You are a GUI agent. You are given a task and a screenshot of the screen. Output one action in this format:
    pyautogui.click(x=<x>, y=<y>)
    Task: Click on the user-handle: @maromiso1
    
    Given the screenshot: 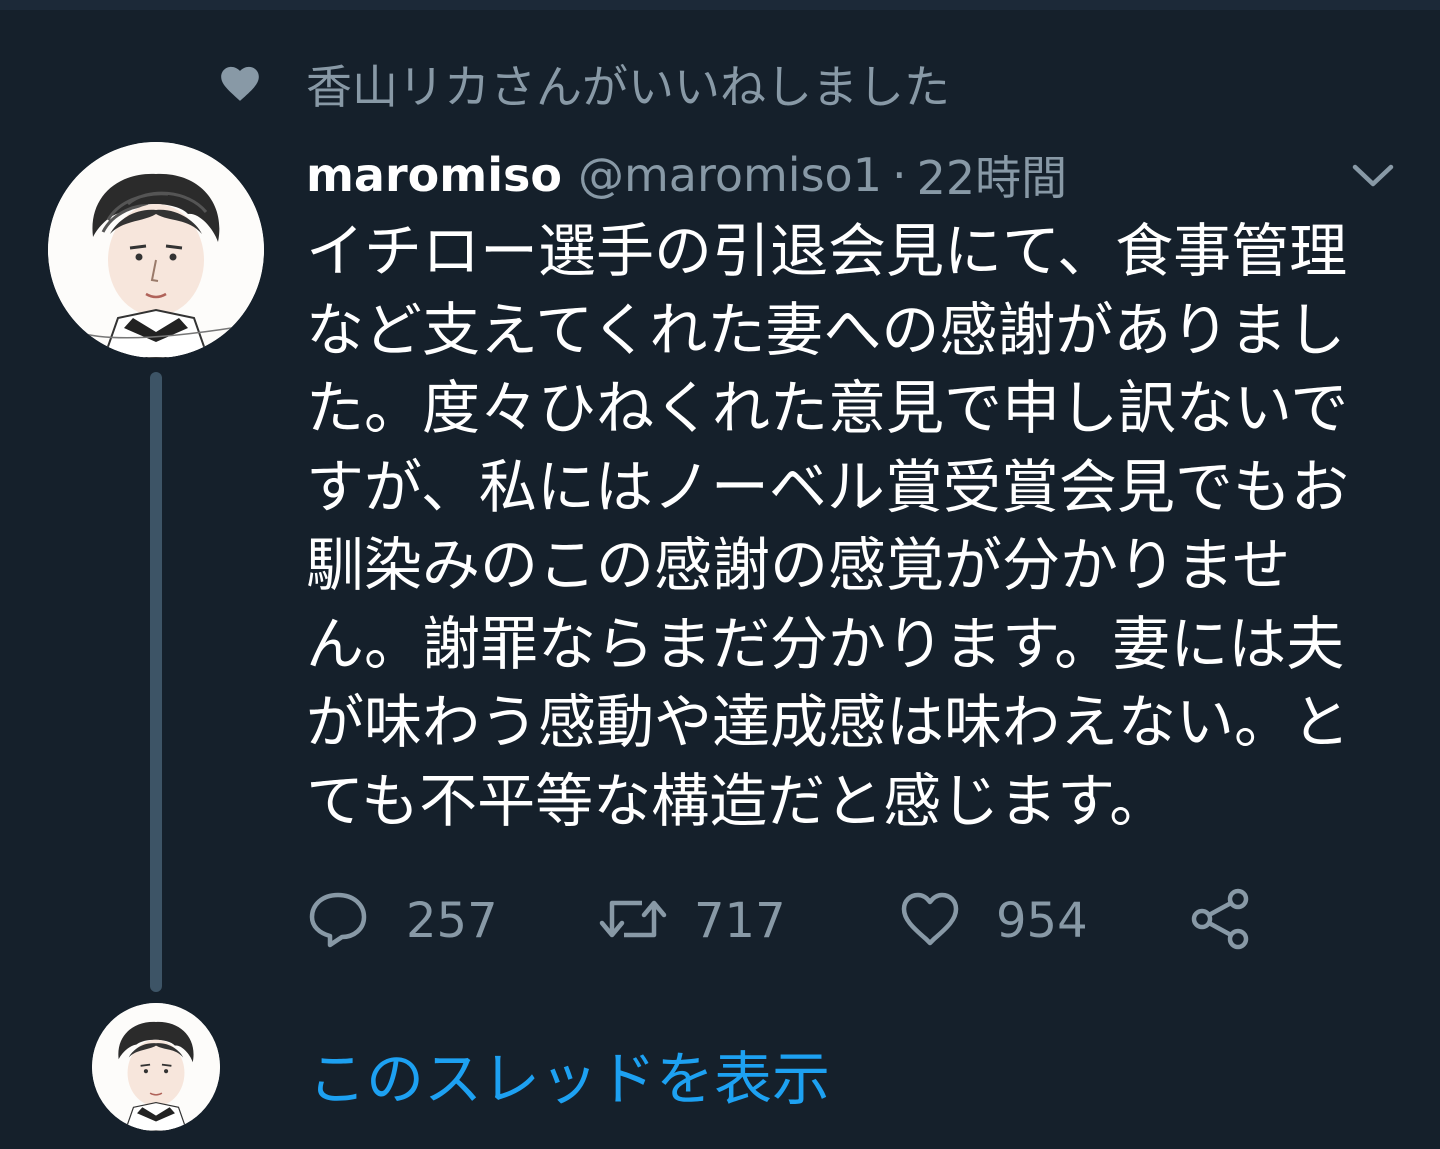 What is the action you would take?
    pyautogui.click(x=730, y=175)
    